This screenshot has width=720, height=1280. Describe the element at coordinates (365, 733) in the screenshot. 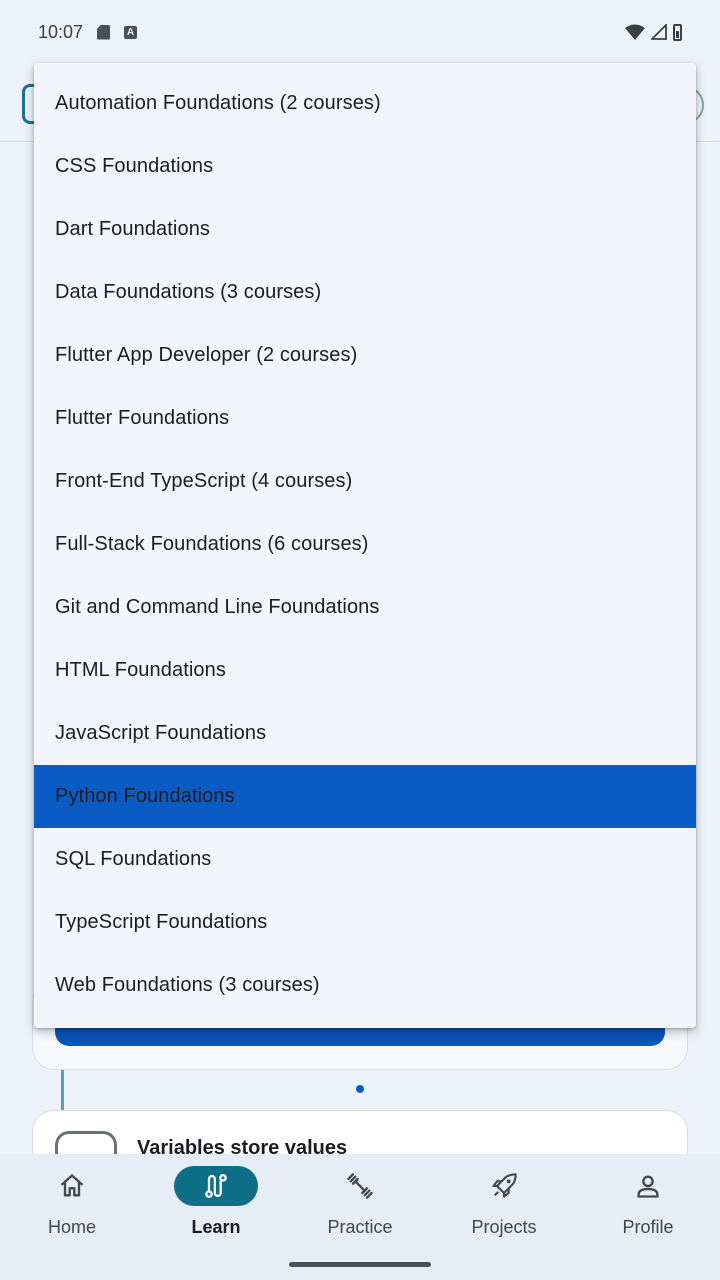

I see `dropdown-item: JavaScript Foundations` at that location.